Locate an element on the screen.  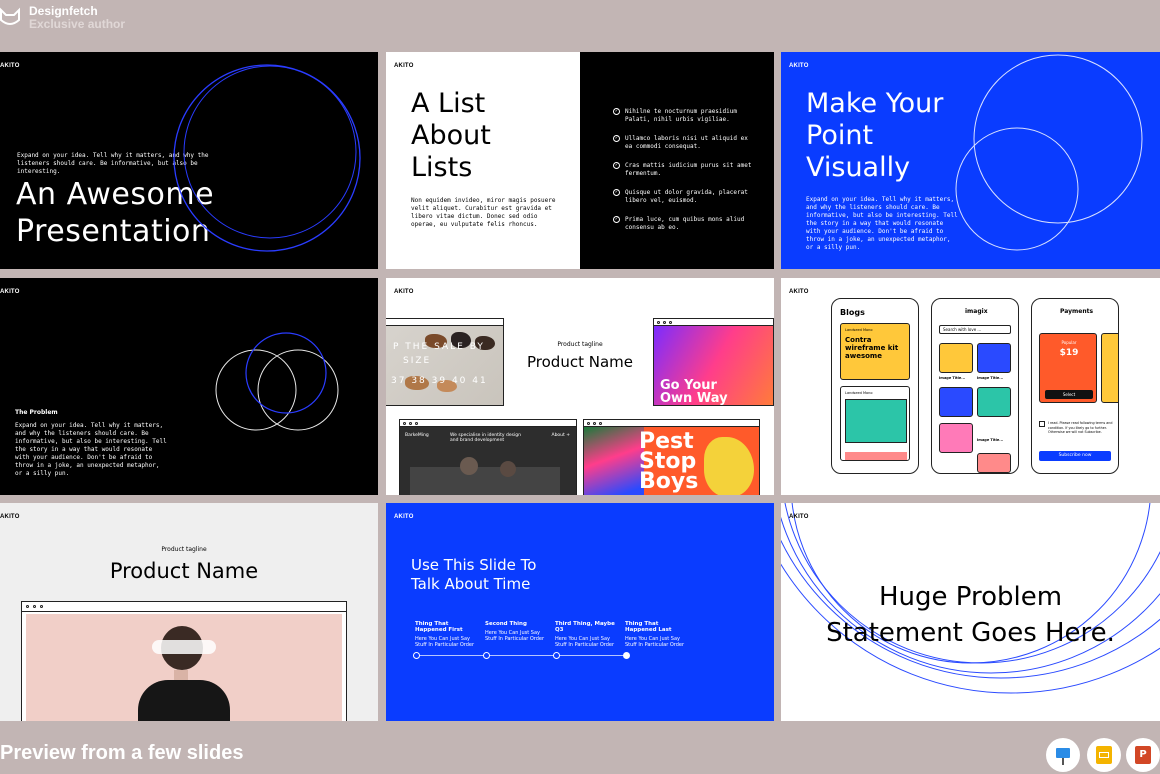
keynote-format-badge is located at coordinates (1063, 755).